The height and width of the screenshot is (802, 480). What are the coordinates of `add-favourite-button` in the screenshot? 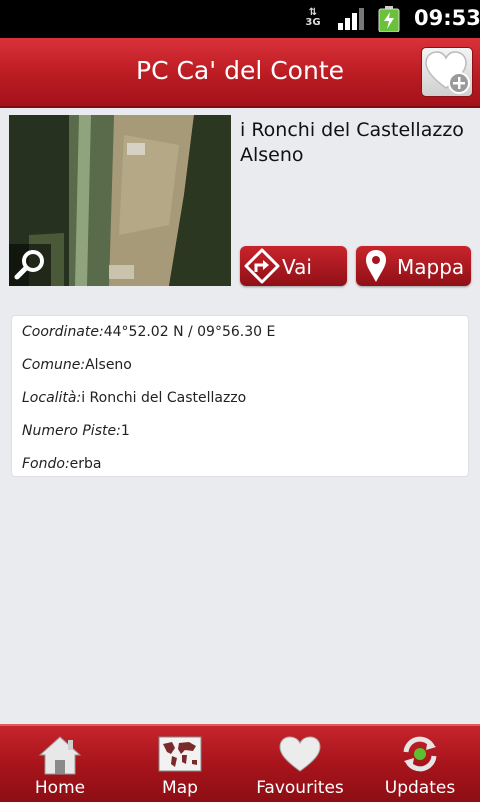 It's located at (447, 72).